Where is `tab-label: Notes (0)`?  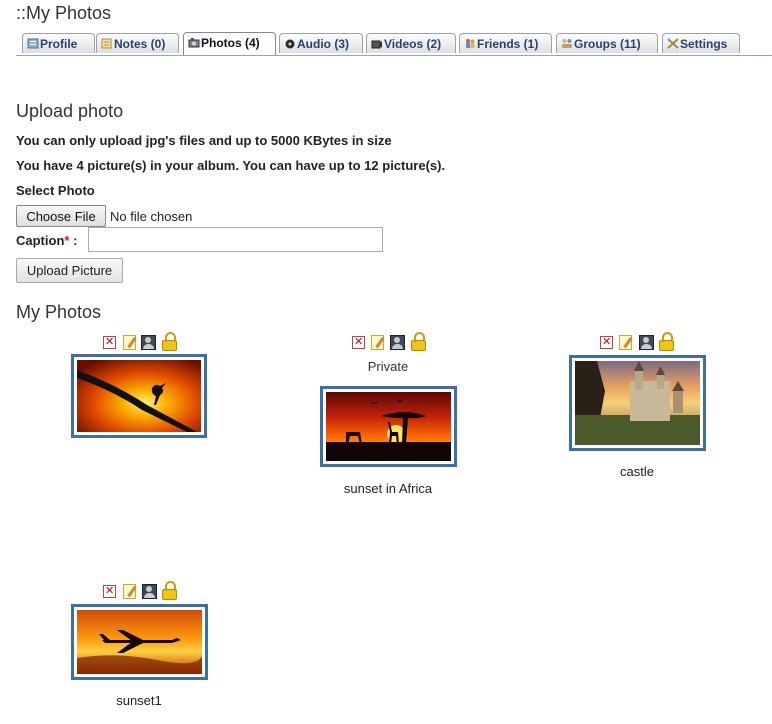 tab-label: Notes (0) is located at coordinates (140, 44).